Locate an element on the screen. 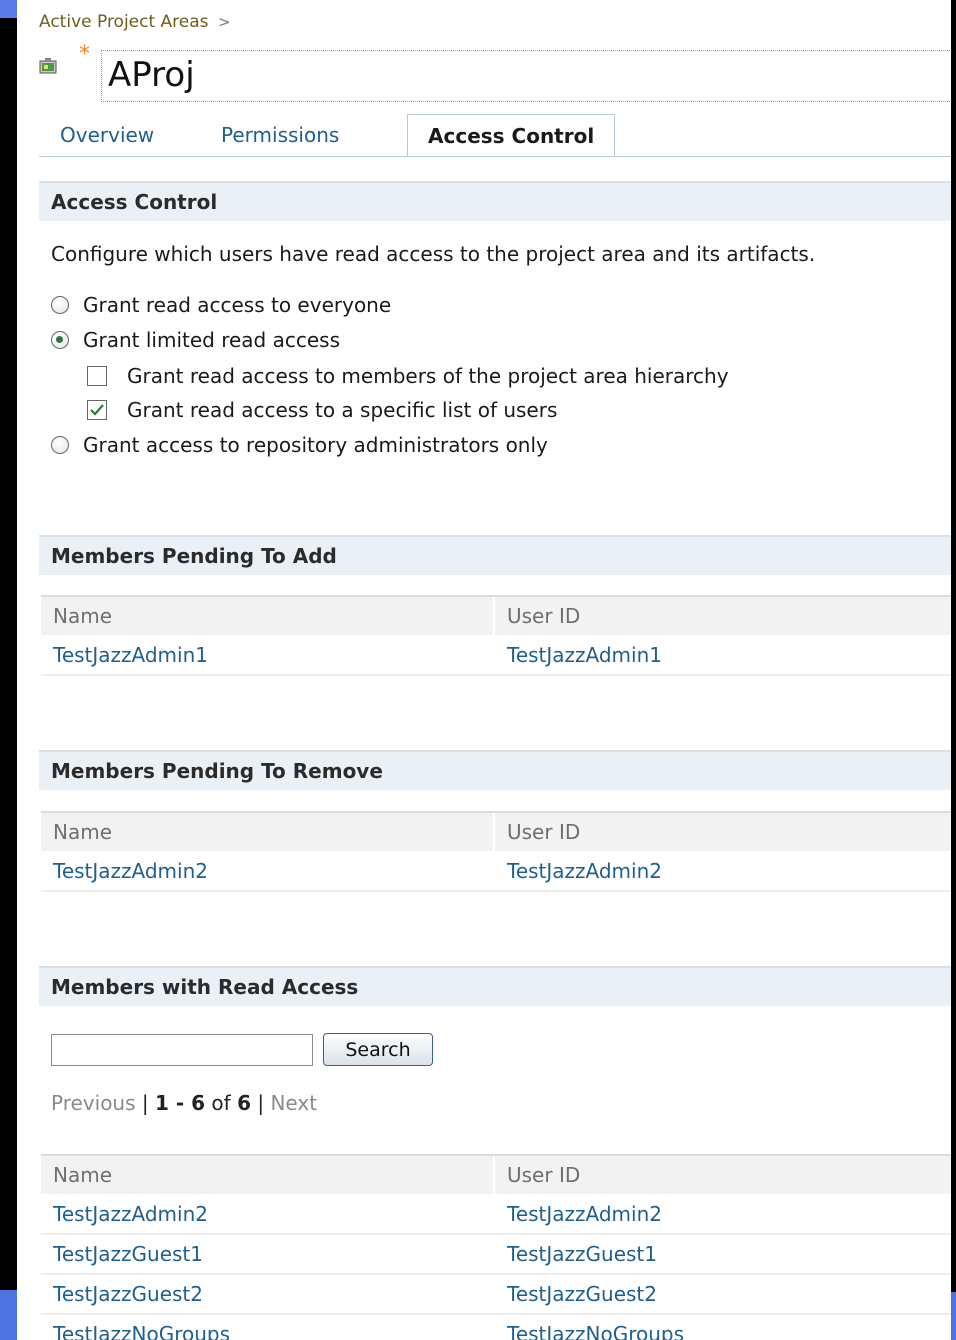 The height and width of the screenshot is (1340, 956). pager-range: 1 - 6 is located at coordinates (180, 1103).